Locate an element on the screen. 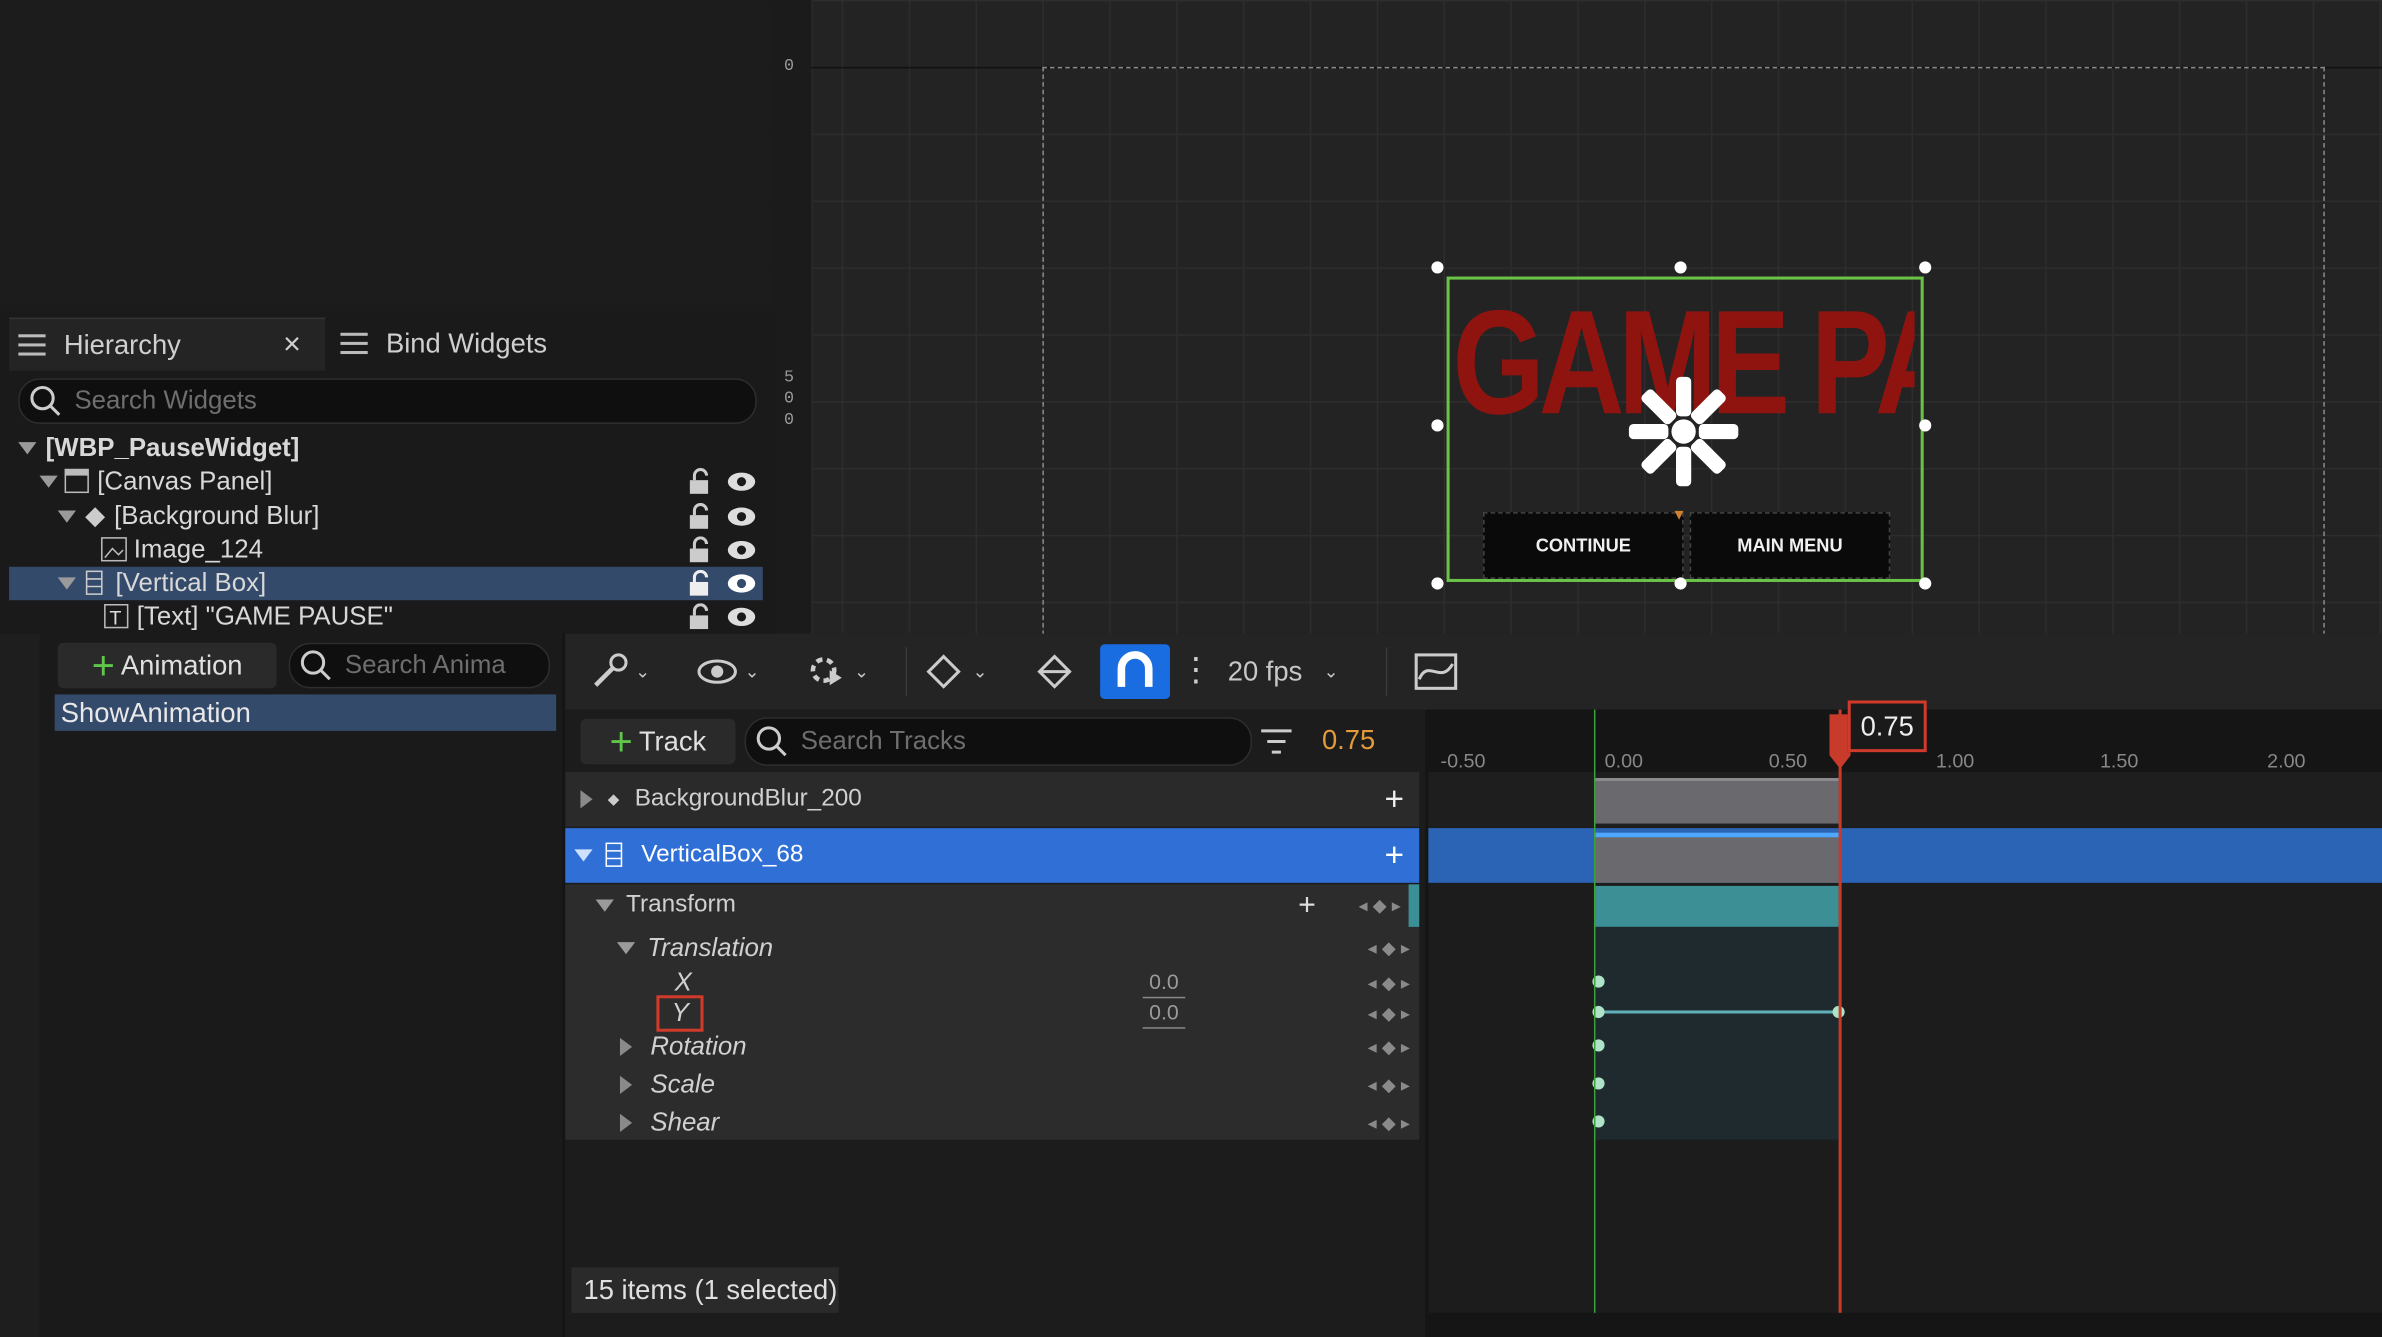 Image resolution: width=2382 pixels, height=1337 pixels. track-label: Scale is located at coordinates (682, 1084).